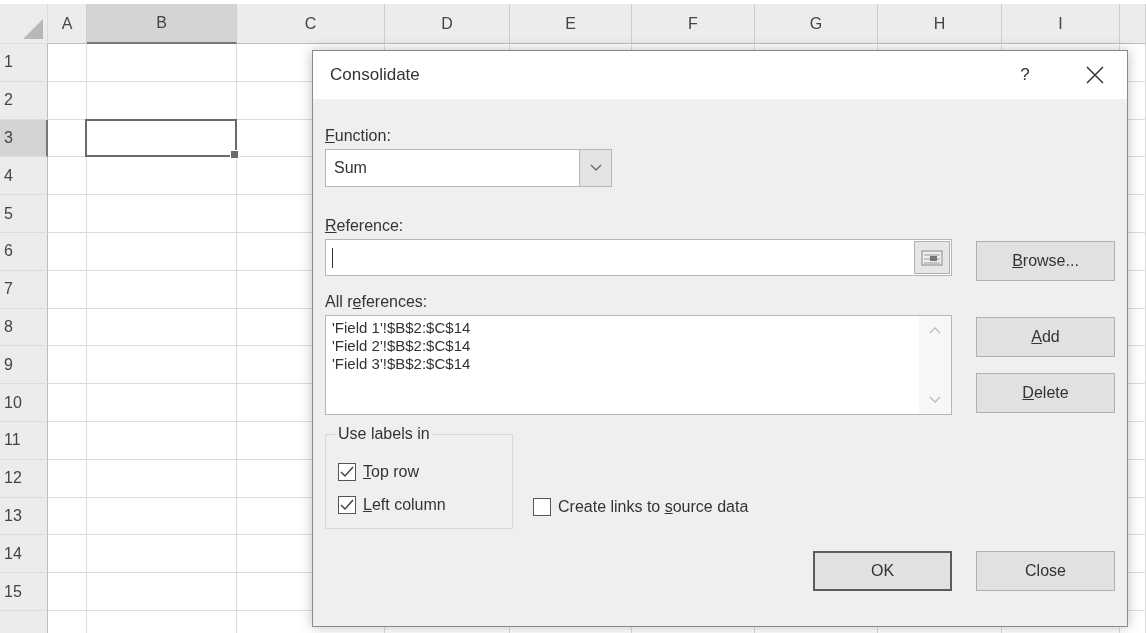 Image resolution: width=1146 pixels, height=633 pixels. Describe the element at coordinates (1045, 337) in the screenshot. I see `add-button: Add` at that location.